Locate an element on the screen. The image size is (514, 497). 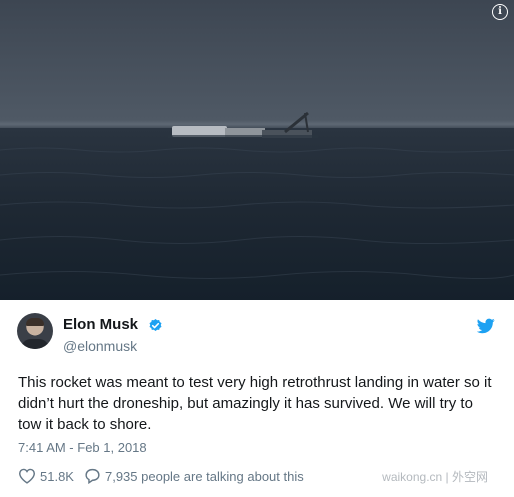
conversation-count: 7,935 people are talking about this is located at coordinates (204, 476).